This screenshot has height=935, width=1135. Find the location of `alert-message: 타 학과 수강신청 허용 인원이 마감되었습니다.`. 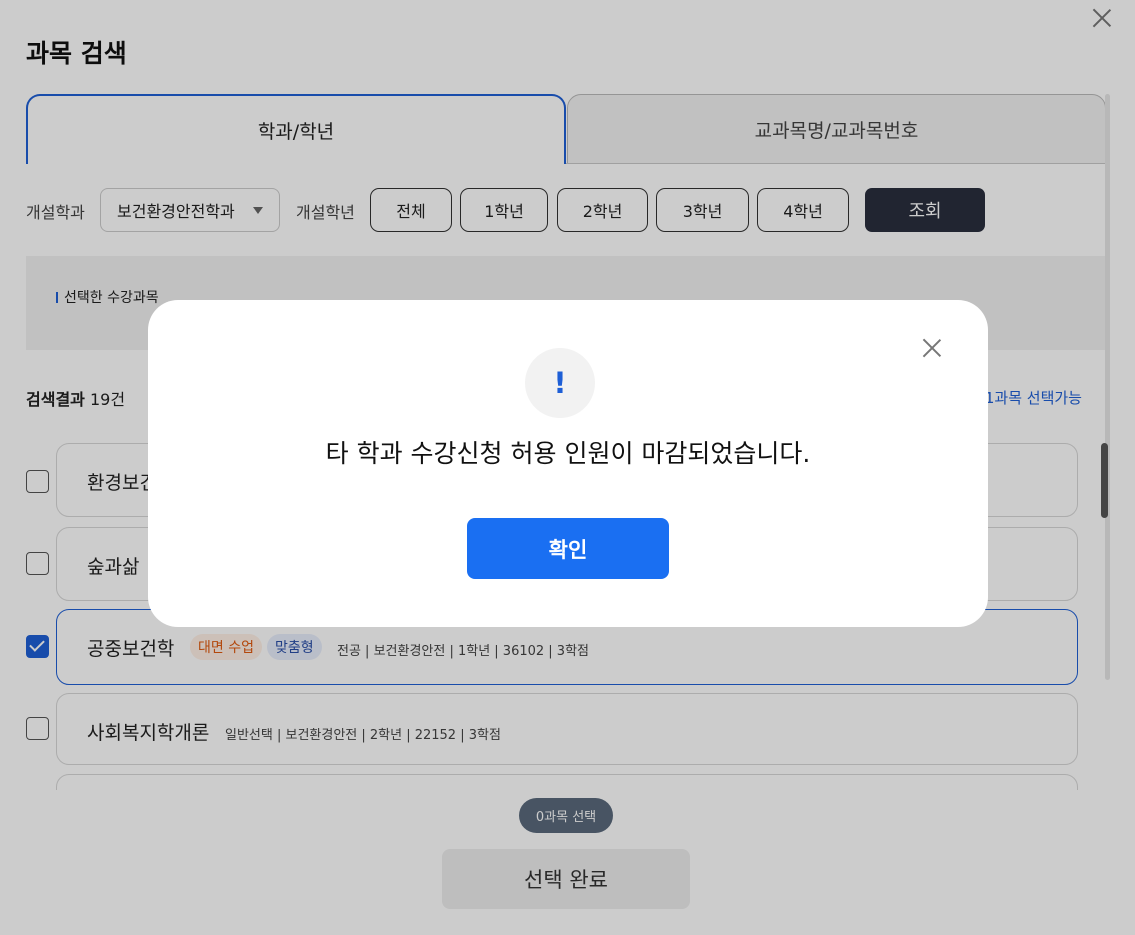

alert-message: 타 학과 수강신청 허용 인원이 마감되었습니다. is located at coordinates (568, 453).